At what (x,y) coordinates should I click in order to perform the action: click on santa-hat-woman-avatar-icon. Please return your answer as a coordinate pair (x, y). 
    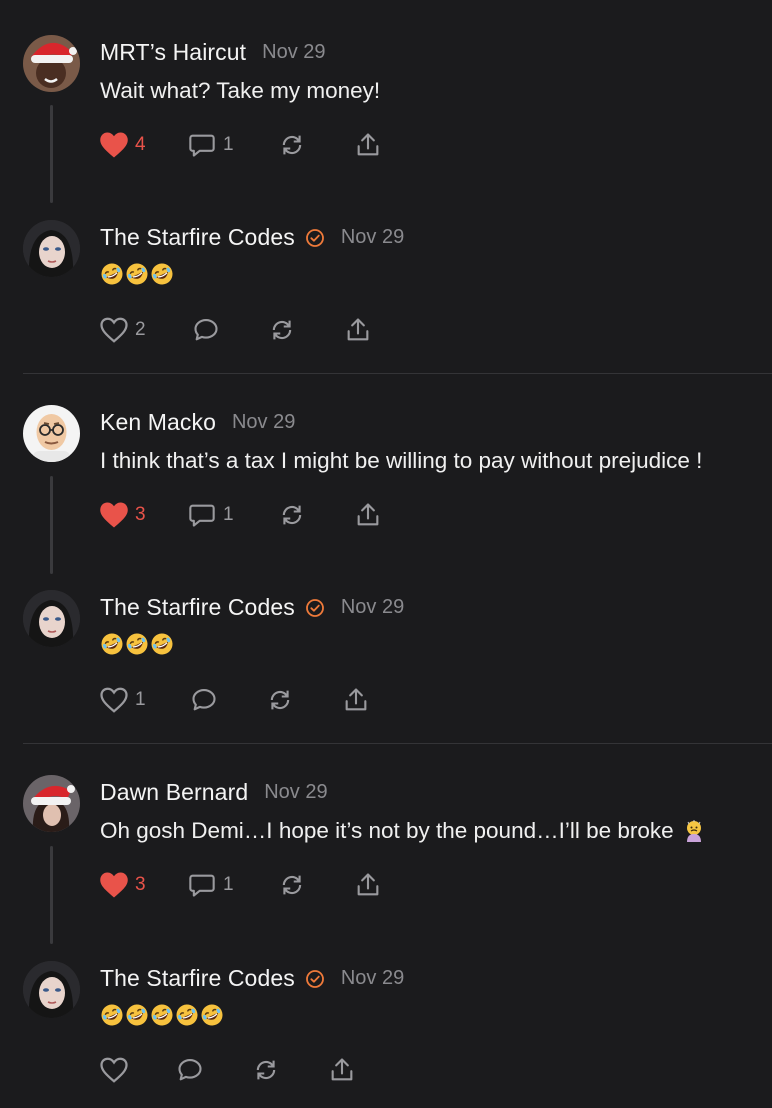
    Looking at the image, I should click on (51, 803).